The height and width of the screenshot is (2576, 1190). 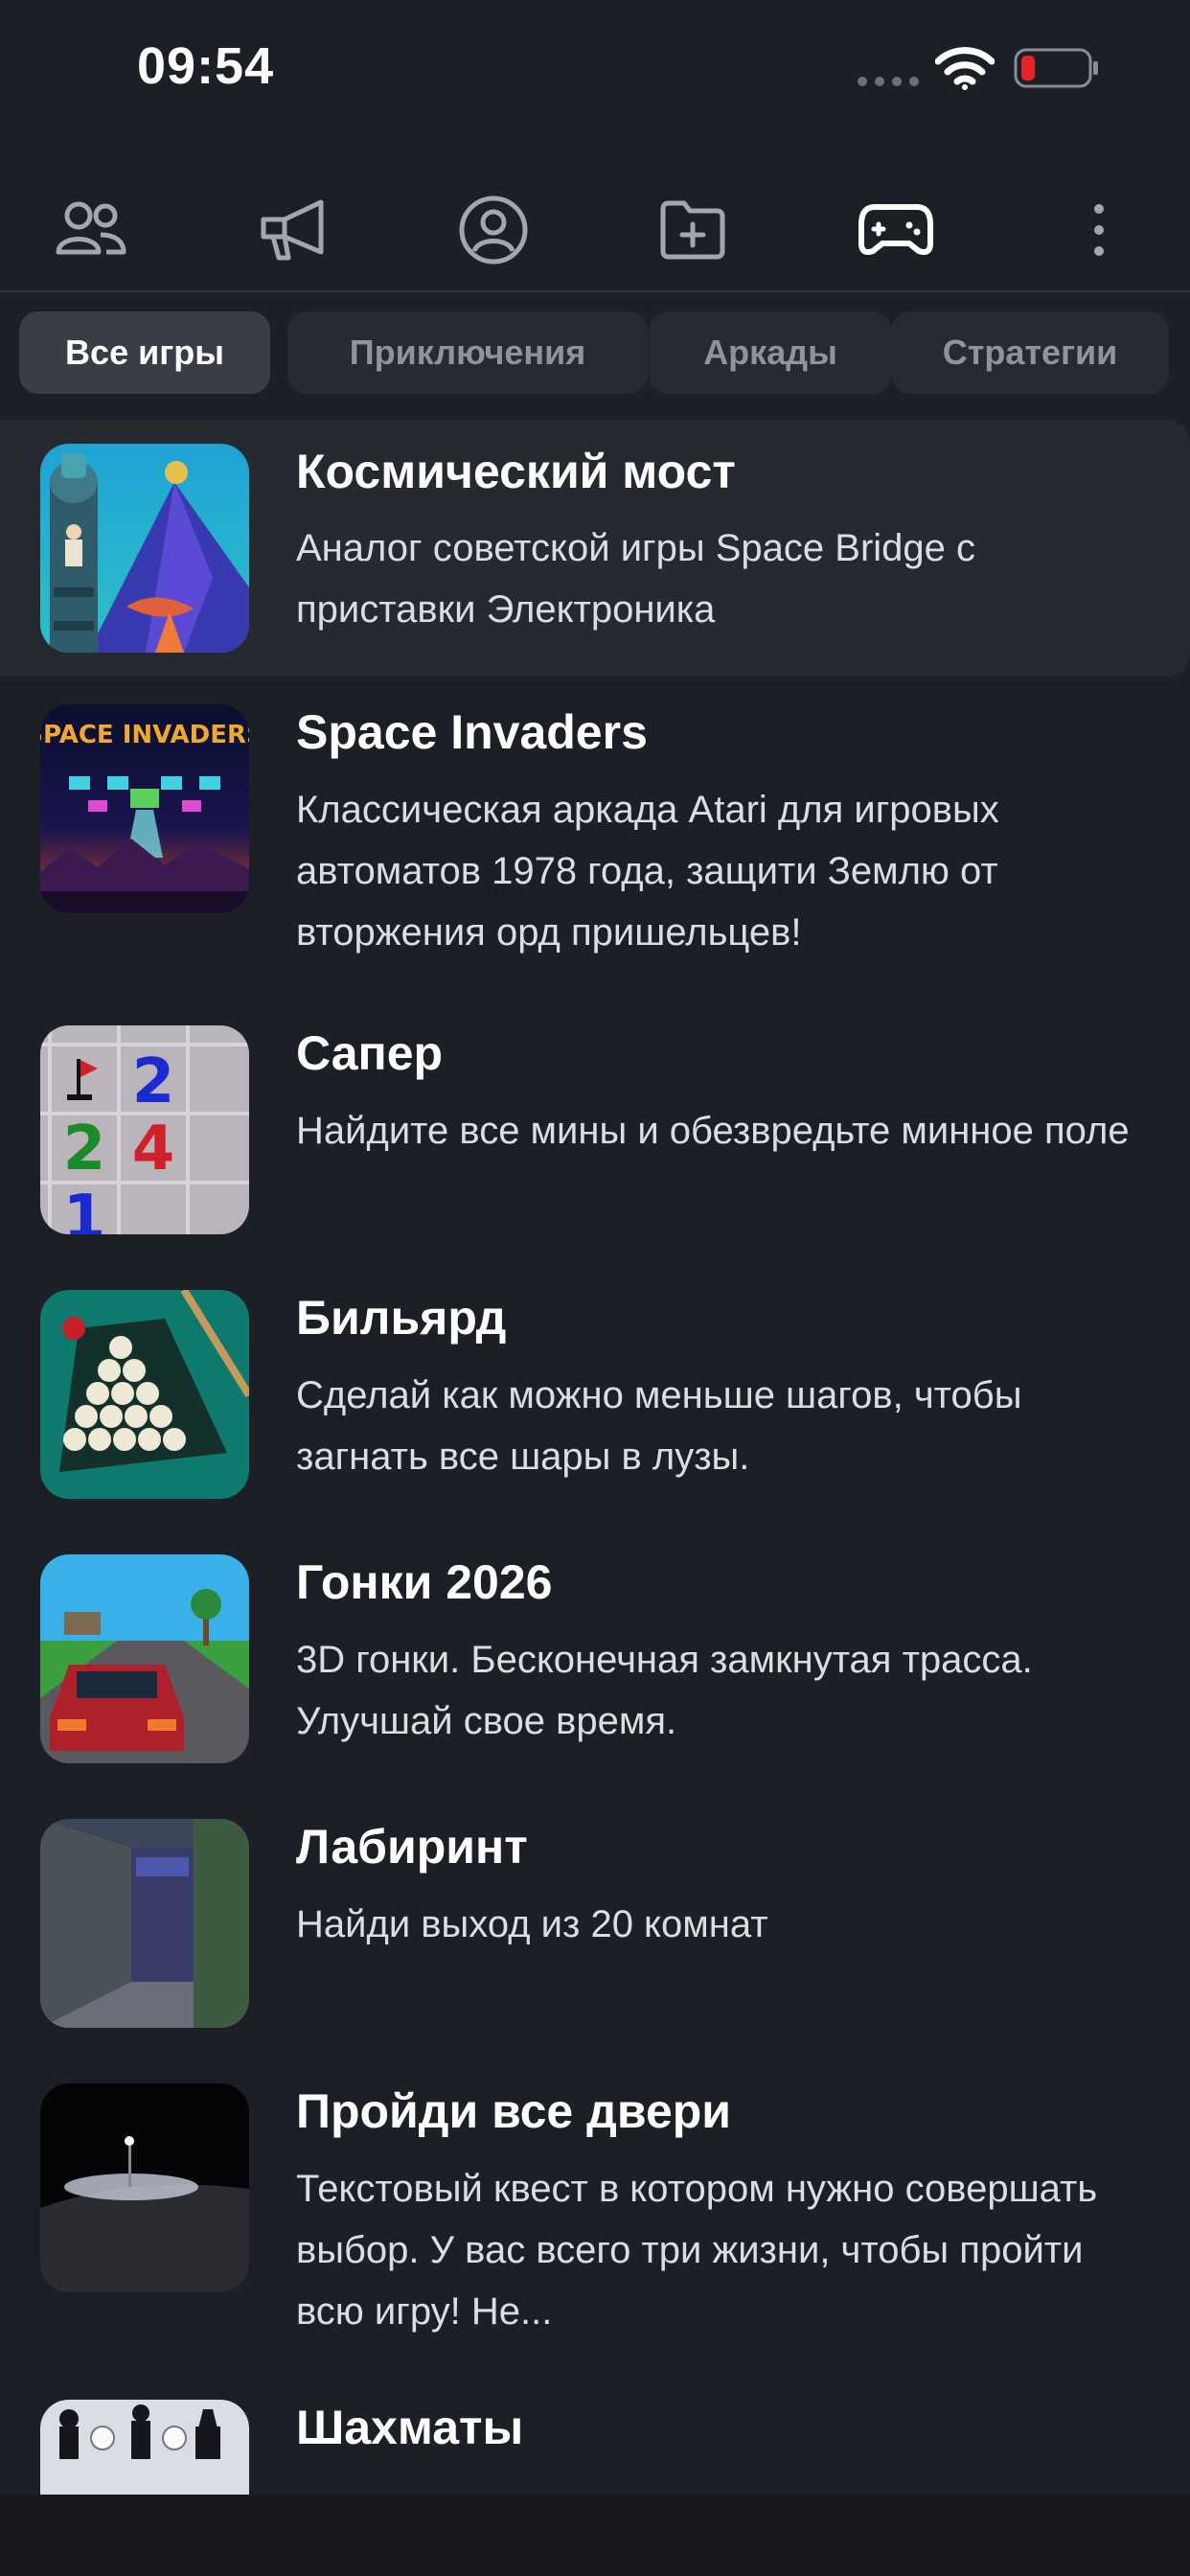 What do you see at coordinates (494, 230) in the screenshot?
I see `profile-icon` at bounding box center [494, 230].